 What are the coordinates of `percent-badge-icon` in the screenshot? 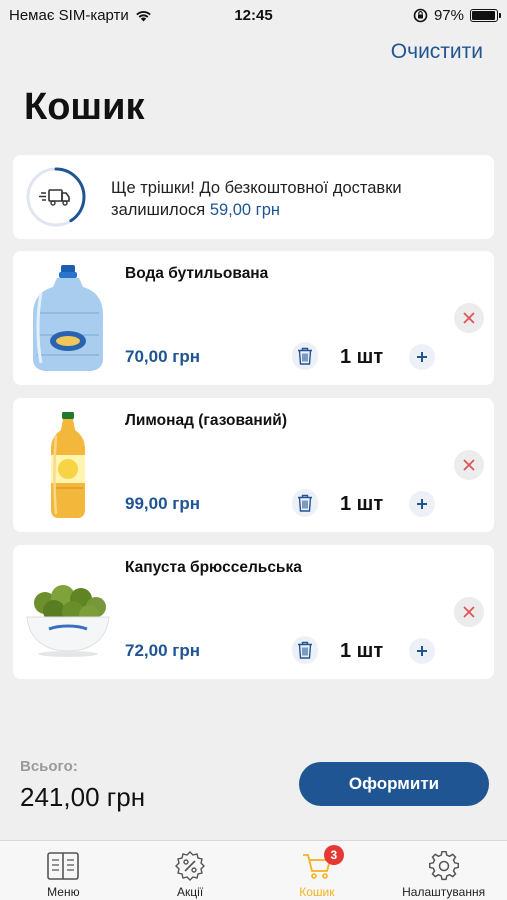 It's located at (190, 866).